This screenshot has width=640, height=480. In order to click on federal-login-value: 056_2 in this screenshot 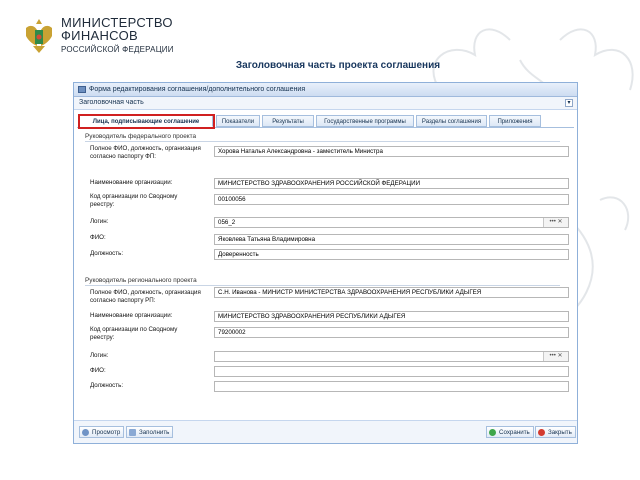, I will do `click(227, 222)`.